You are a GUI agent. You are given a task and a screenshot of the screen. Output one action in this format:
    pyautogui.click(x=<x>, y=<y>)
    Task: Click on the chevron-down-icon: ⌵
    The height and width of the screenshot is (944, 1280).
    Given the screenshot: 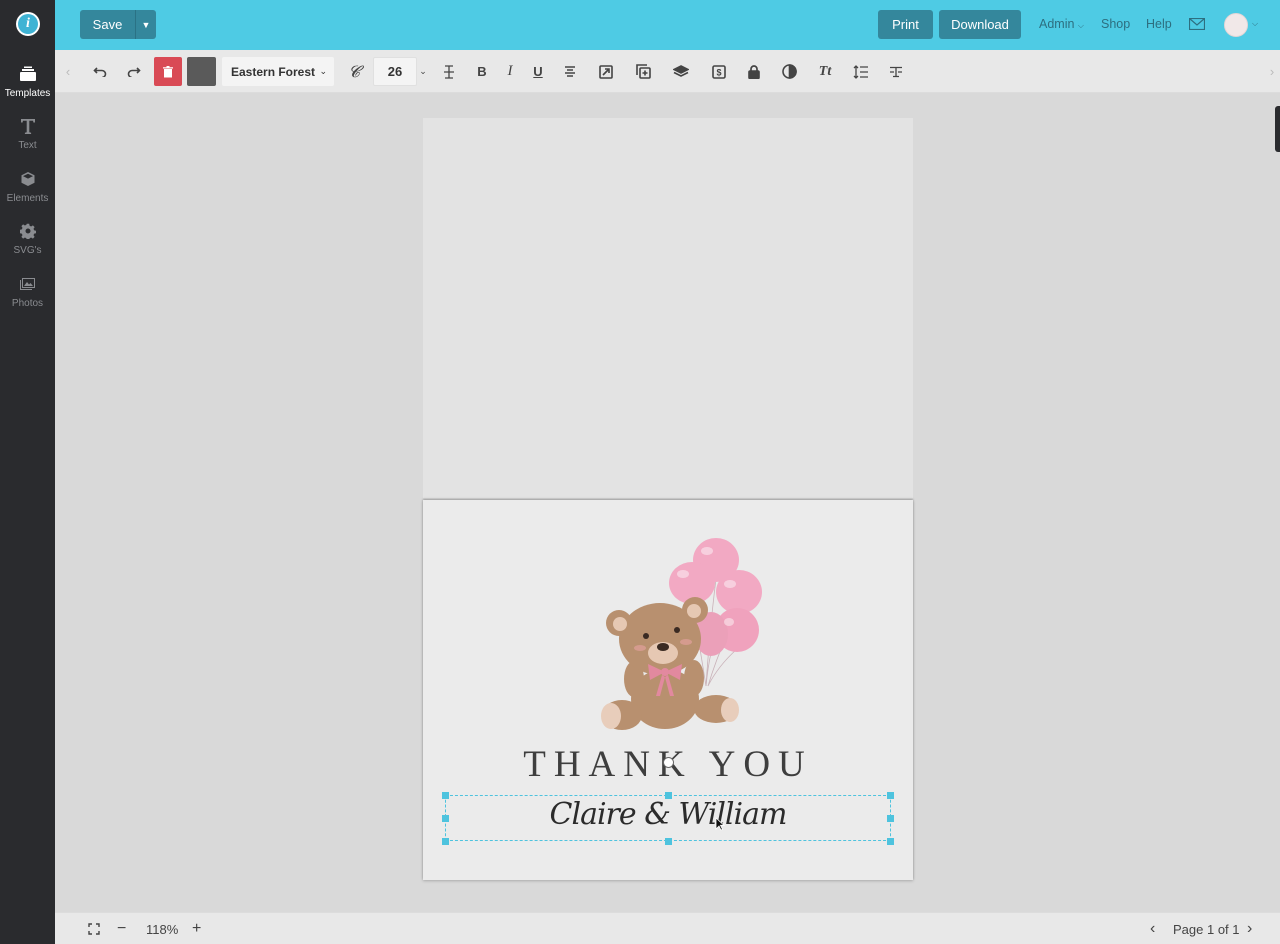 What is the action you would take?
    pyautogui.click(x=1080, y=25)
    